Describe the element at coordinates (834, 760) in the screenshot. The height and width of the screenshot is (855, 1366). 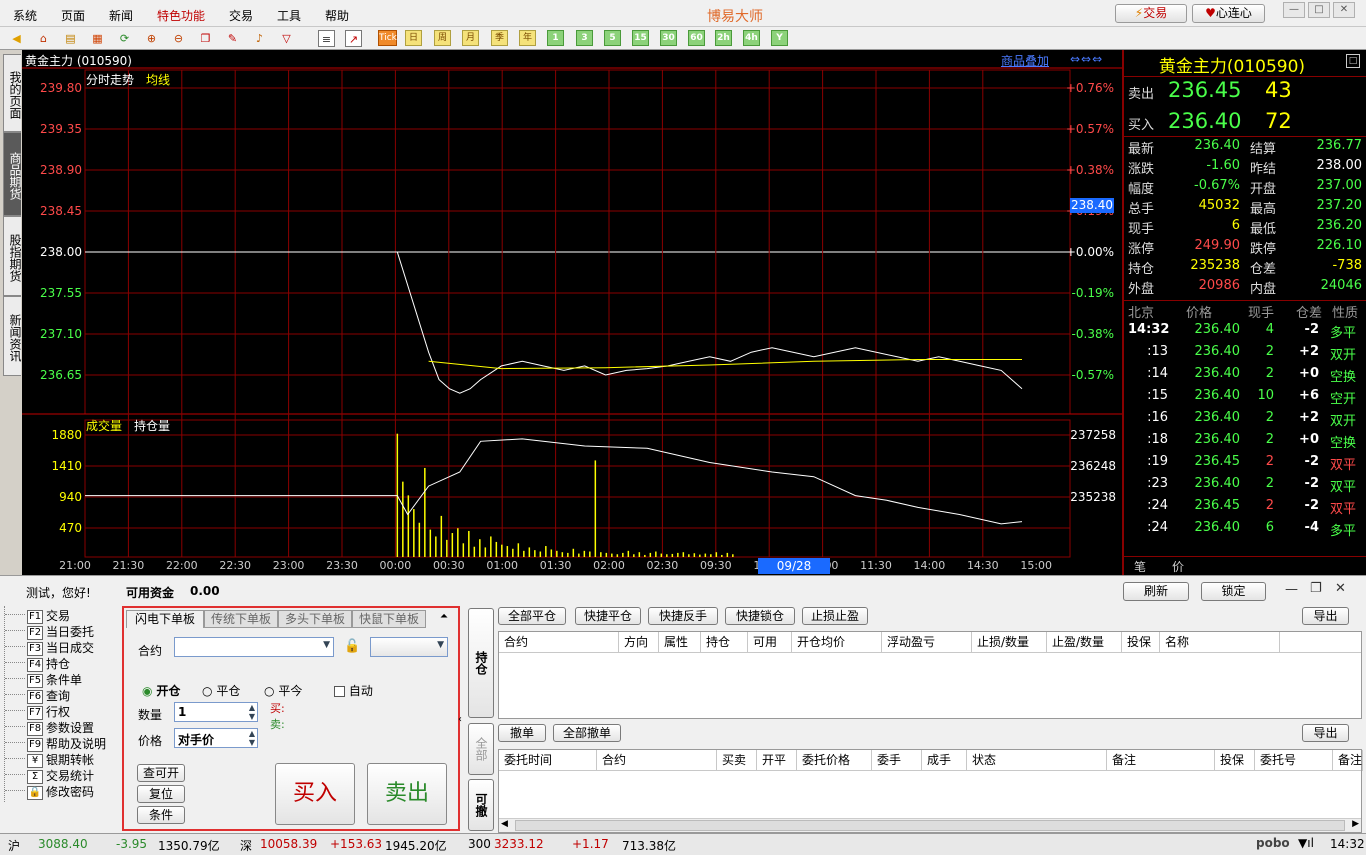
I see `orders-column-header: 委托价格` at that location.